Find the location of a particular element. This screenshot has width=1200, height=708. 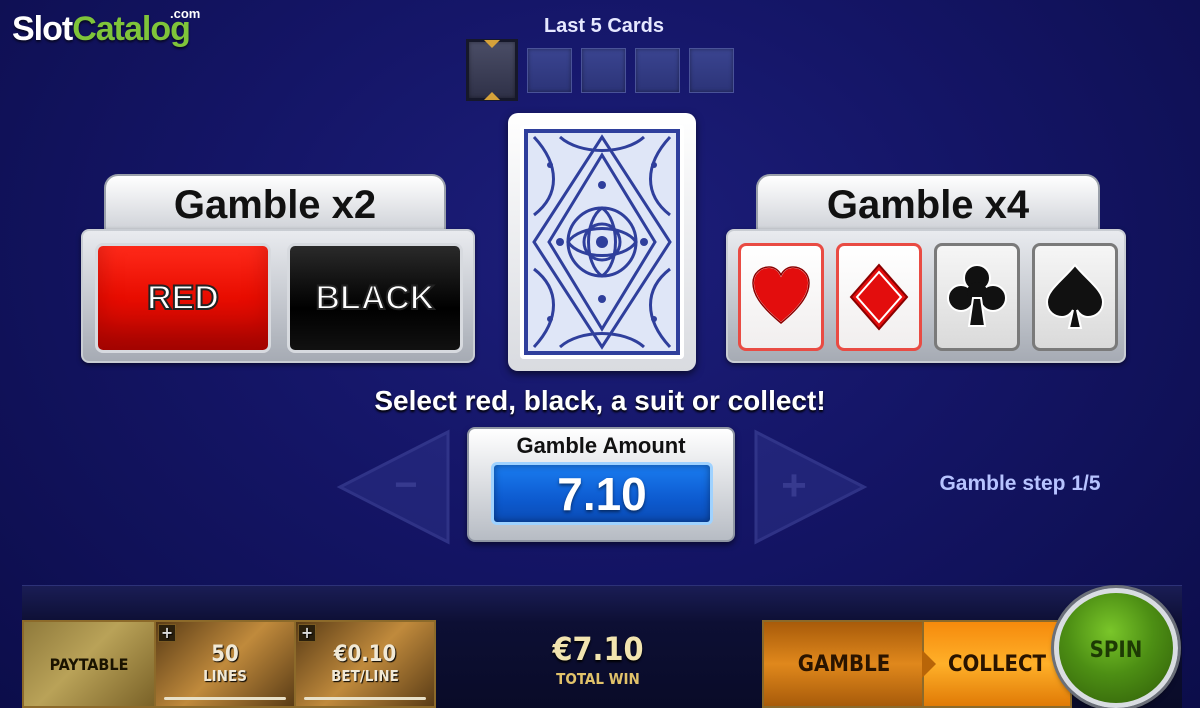

black-button: BLACK is located at coordinates (375, 298).